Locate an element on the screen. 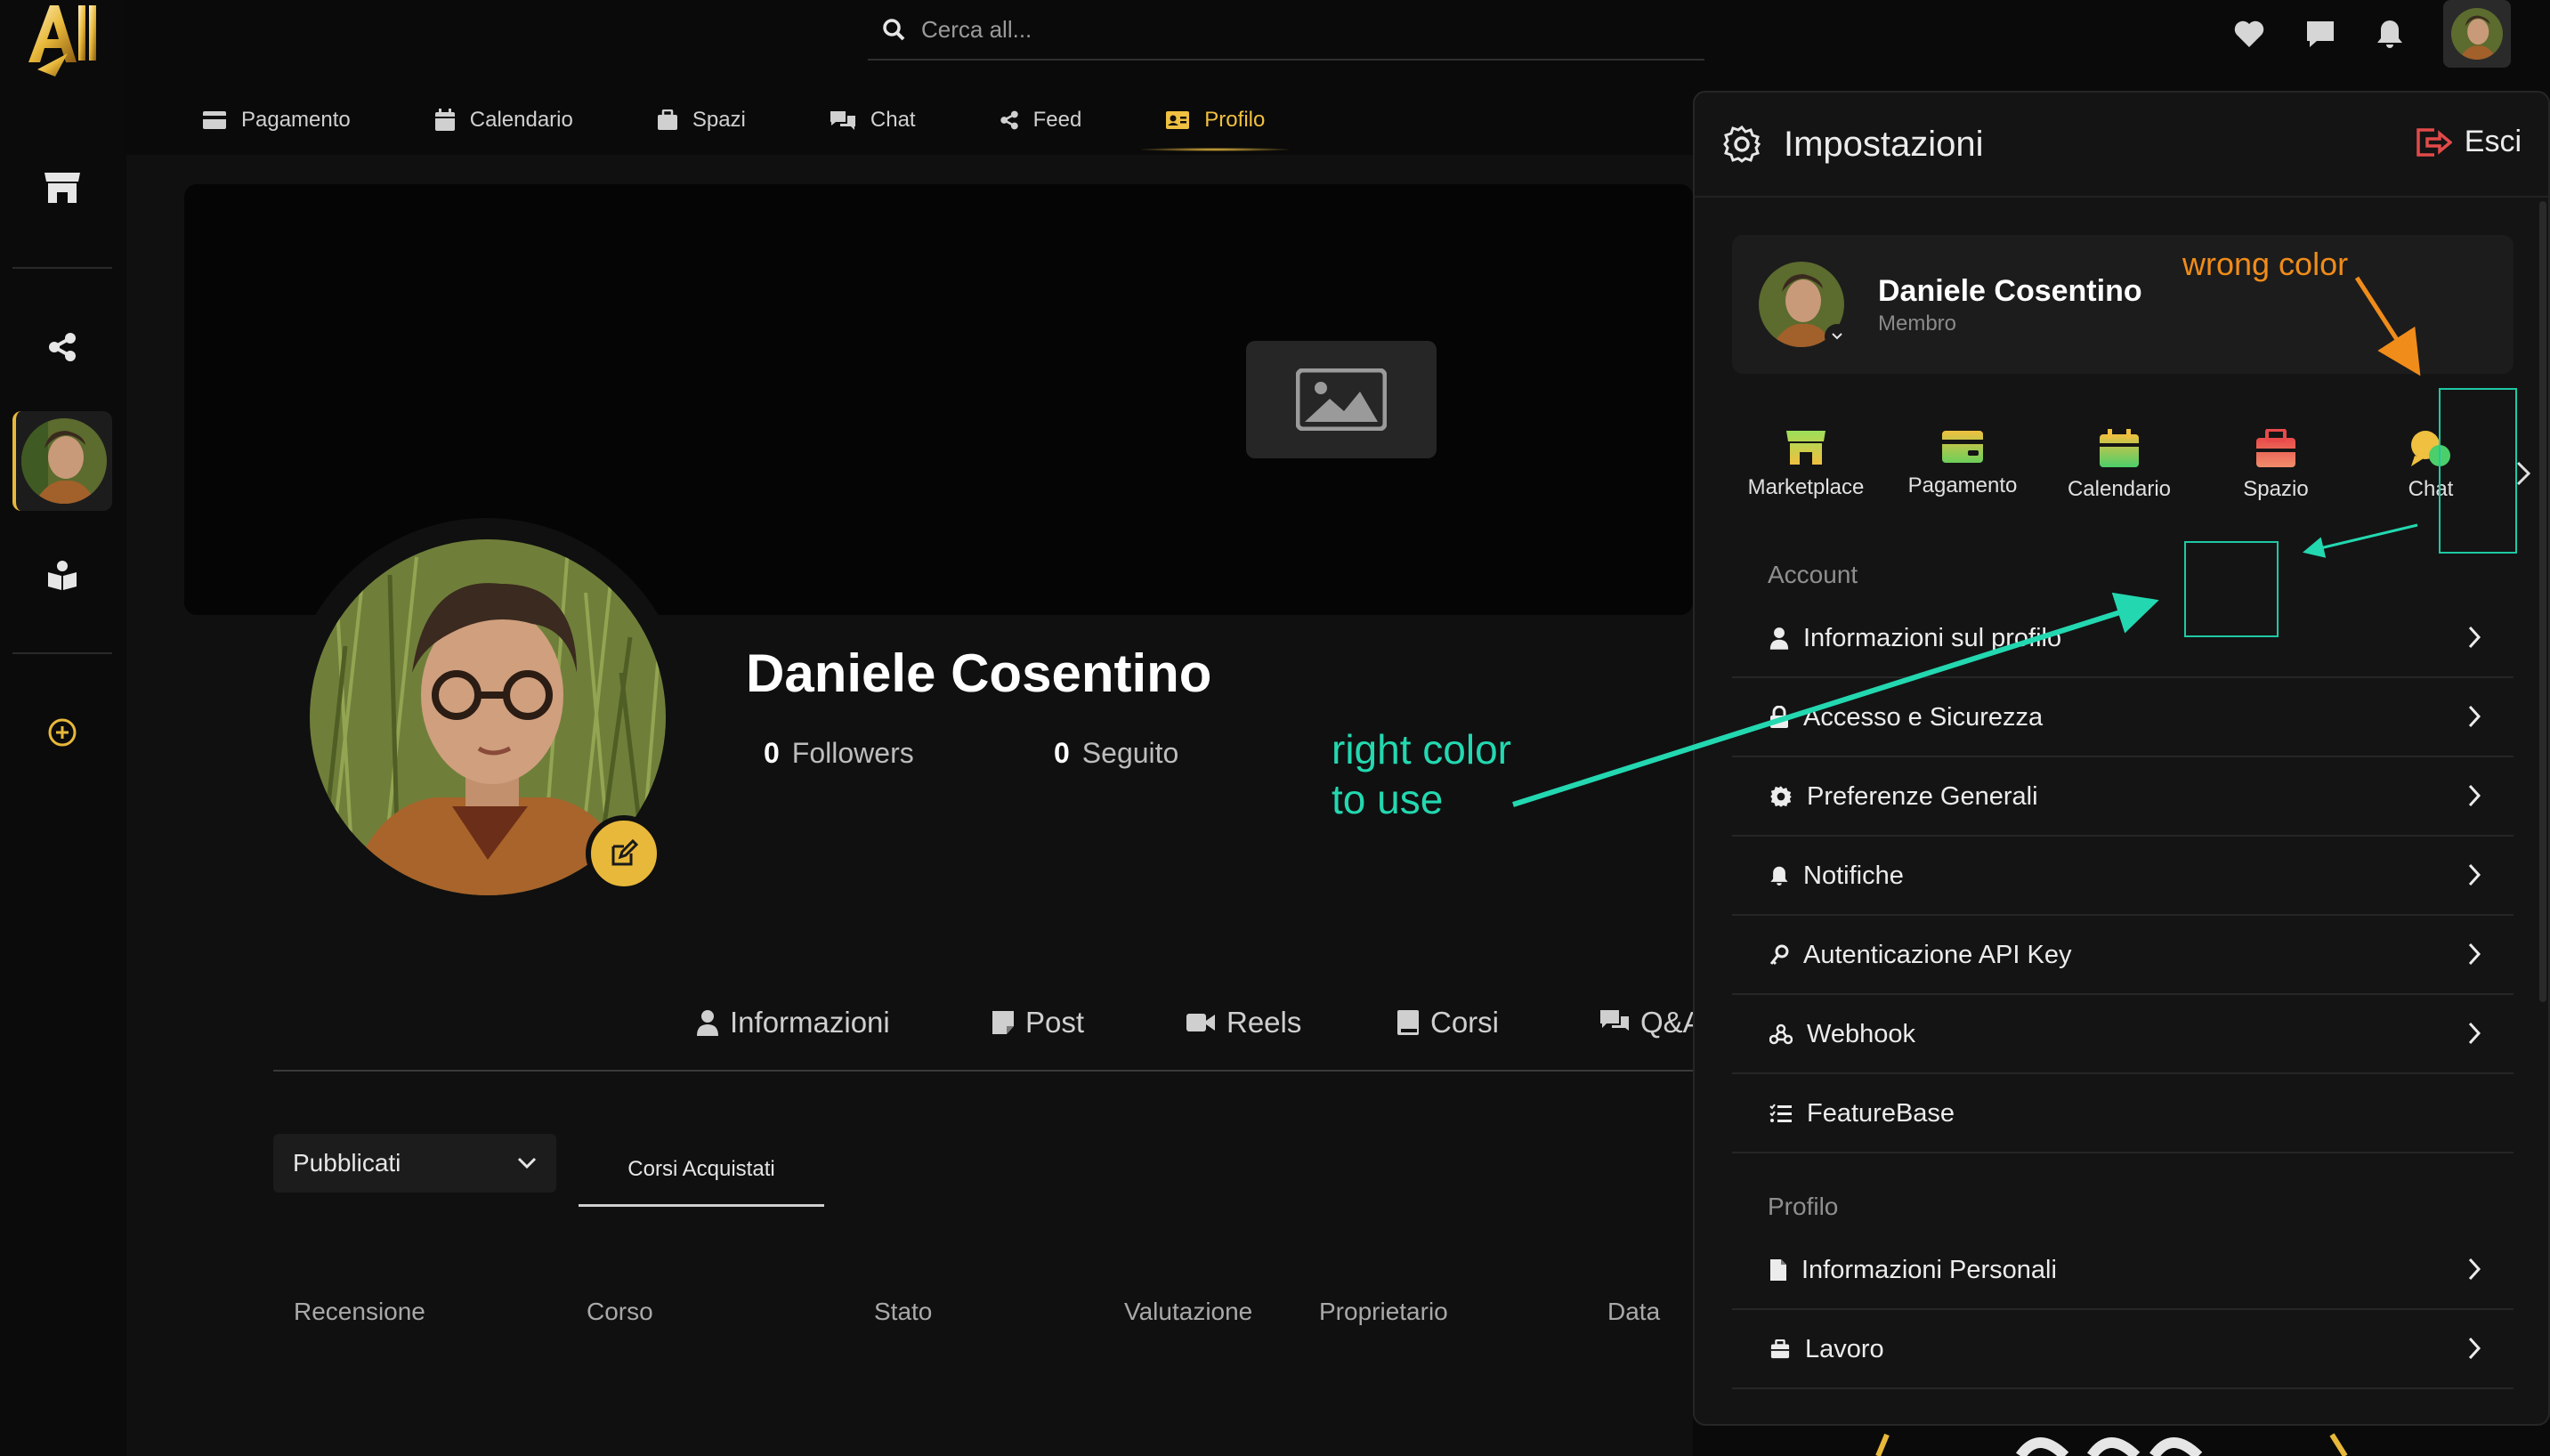  list-icon is located at coordinates (1781, 1113).